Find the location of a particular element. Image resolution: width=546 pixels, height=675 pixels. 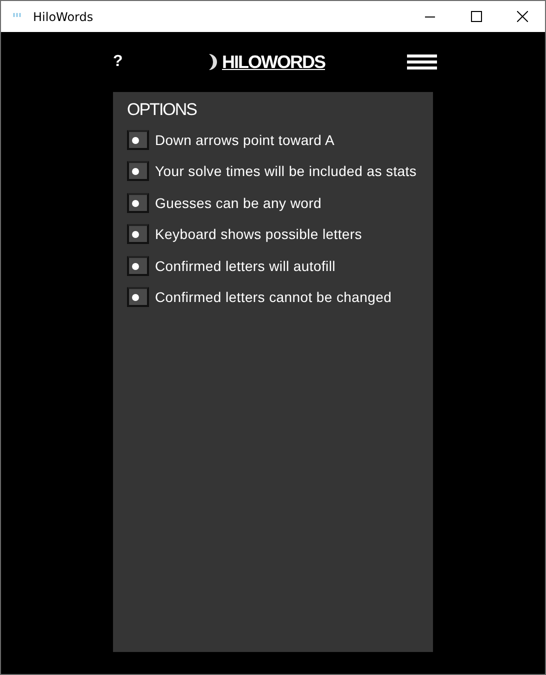

moon-icon is located at coordinates (213, 62).